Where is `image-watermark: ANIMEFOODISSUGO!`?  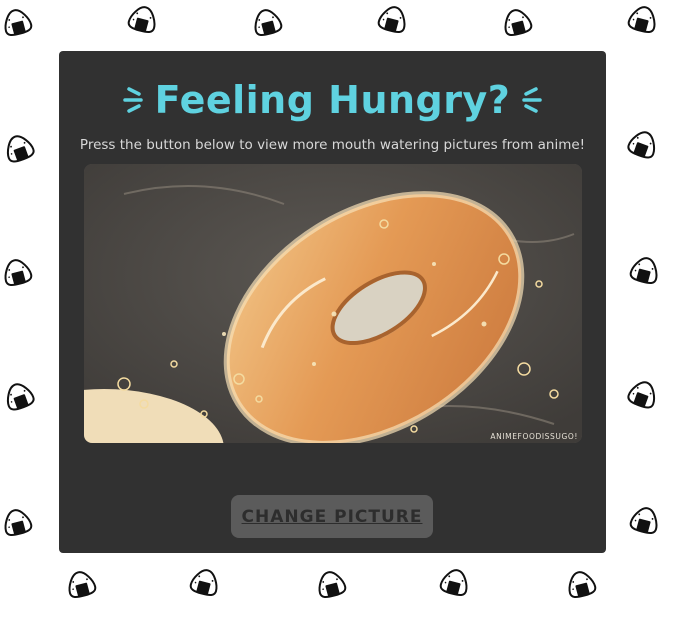 image-watermark: ANIMEFOODISSUGO! is located at coordinates (534, 436).